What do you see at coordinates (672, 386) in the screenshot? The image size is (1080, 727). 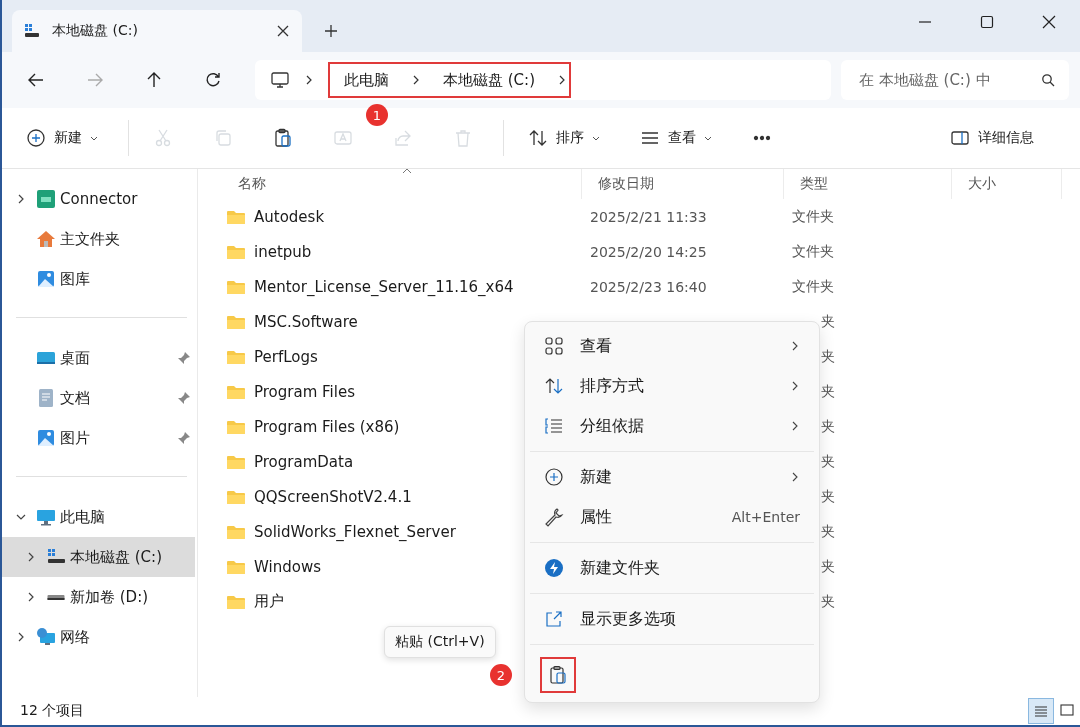 I see `menu-item: 排序方式` at bounding box center [672, 386].